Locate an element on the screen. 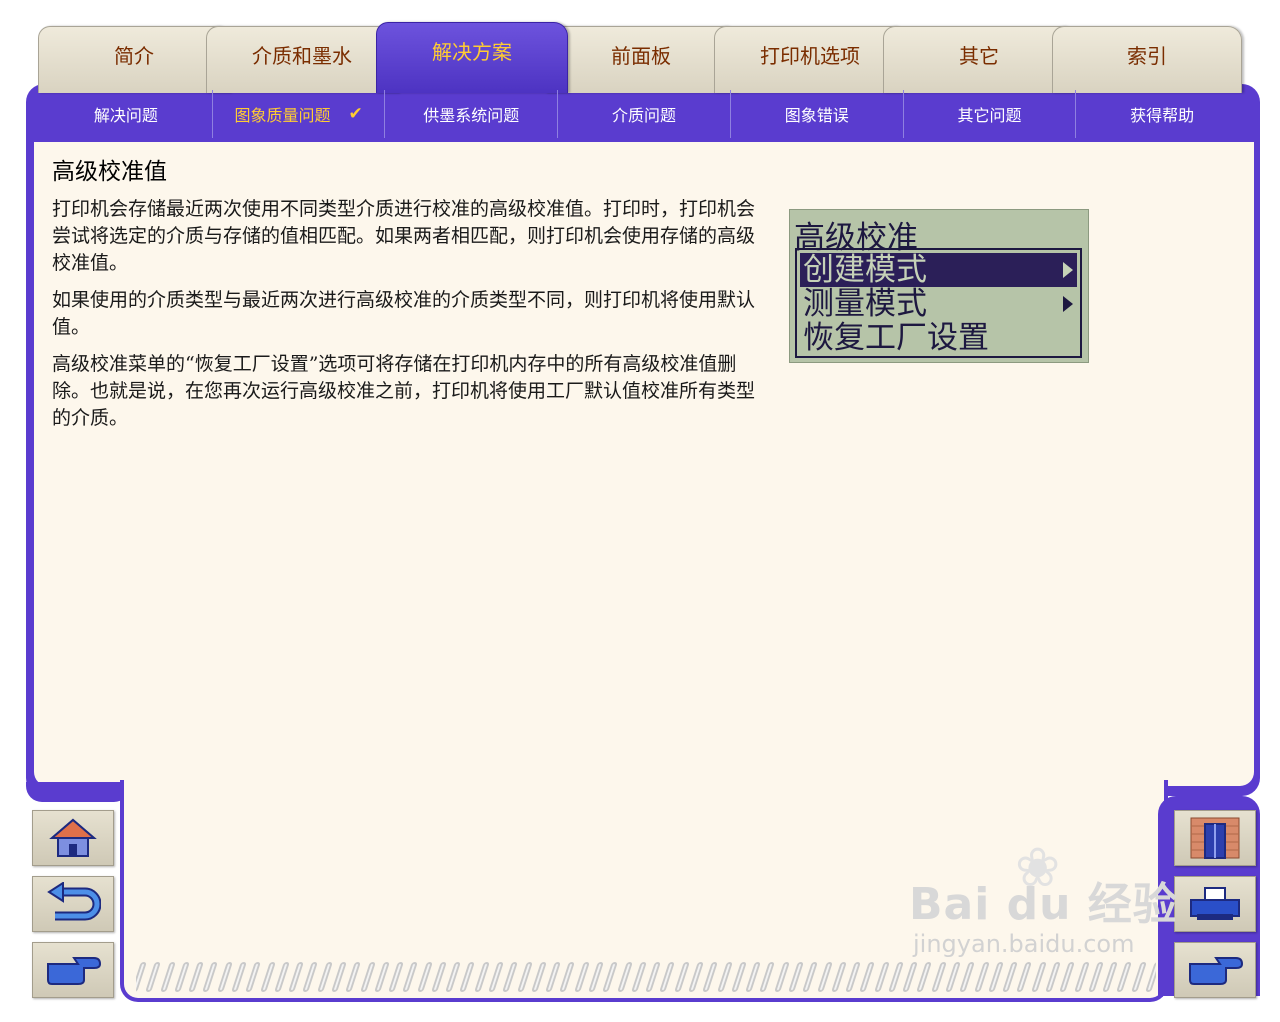 The height and width of the screenshot is (1022, 1280). tab-intro: 简介 is located at coordinates (134, 59).